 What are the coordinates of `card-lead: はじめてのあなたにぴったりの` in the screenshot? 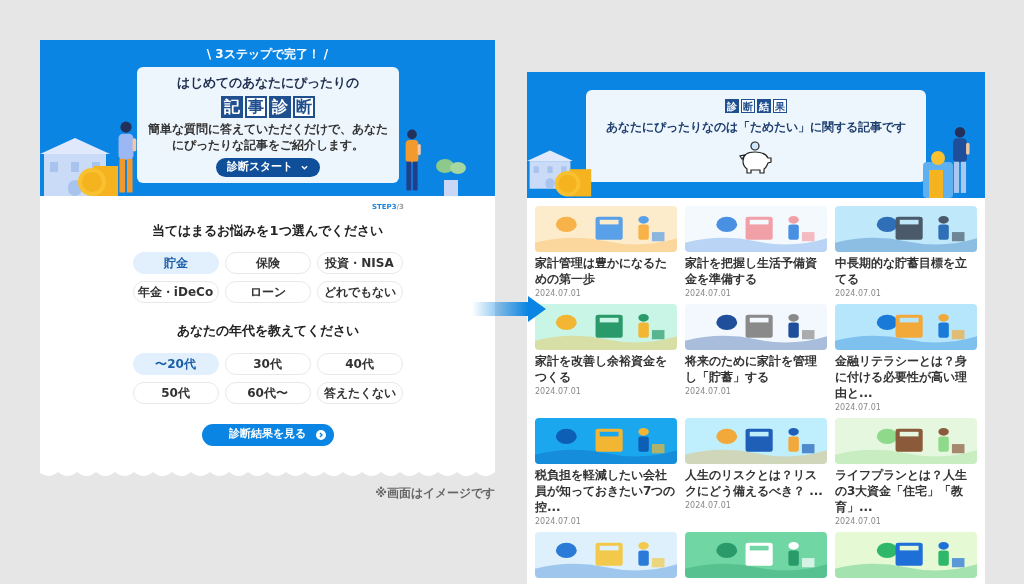 It's located at (267, 83).